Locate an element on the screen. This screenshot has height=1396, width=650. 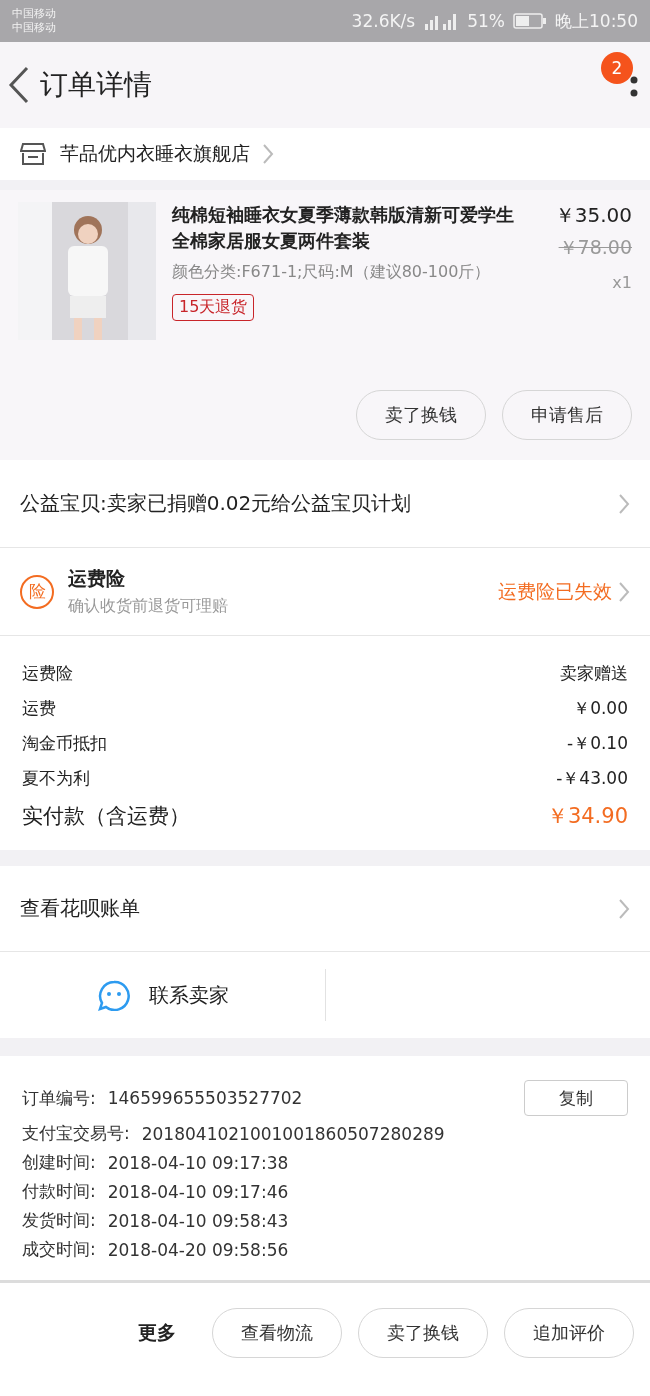
info-label: 发货时间: is located at coordinates (59, 1220).